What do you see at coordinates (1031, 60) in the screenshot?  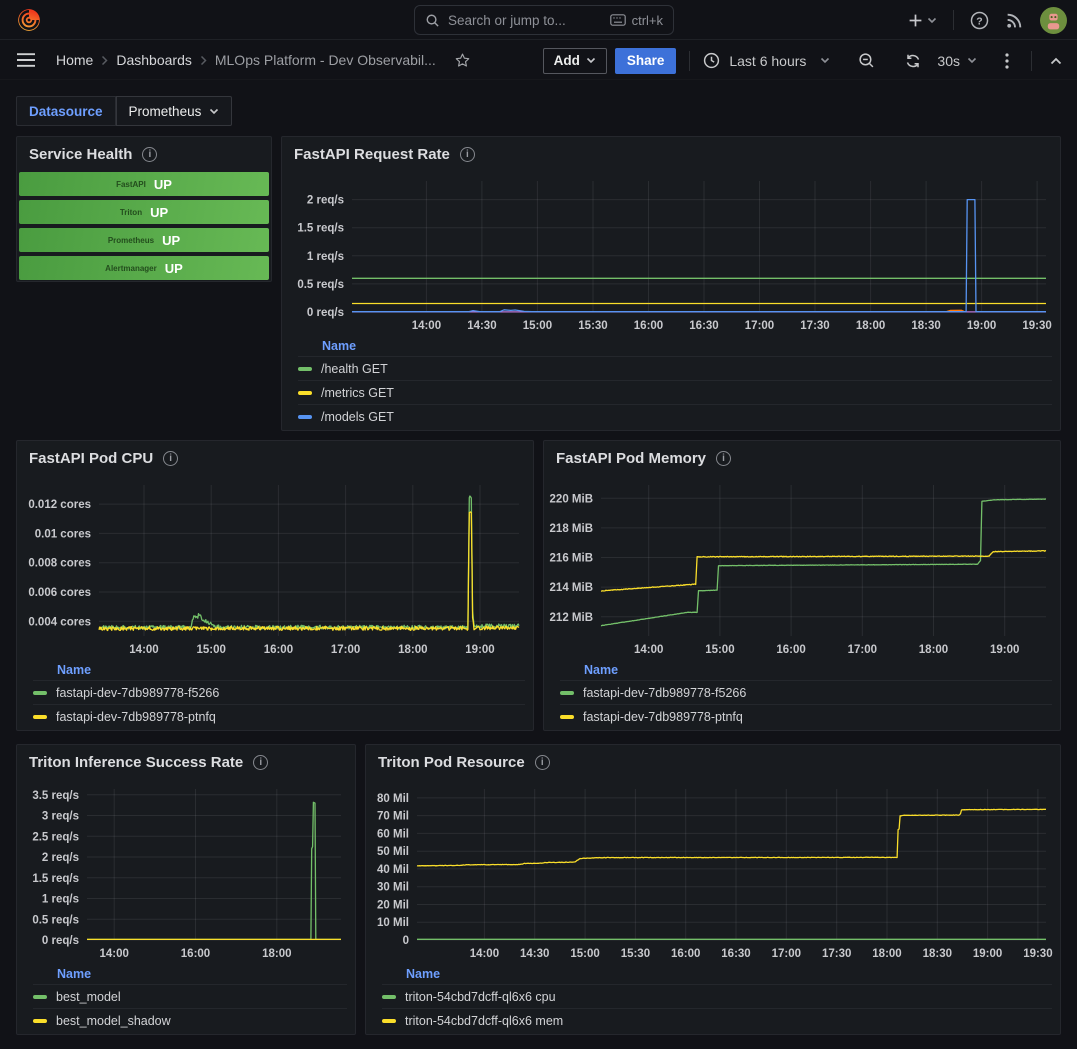 I see `divider` at bounding box center [1031, 60].